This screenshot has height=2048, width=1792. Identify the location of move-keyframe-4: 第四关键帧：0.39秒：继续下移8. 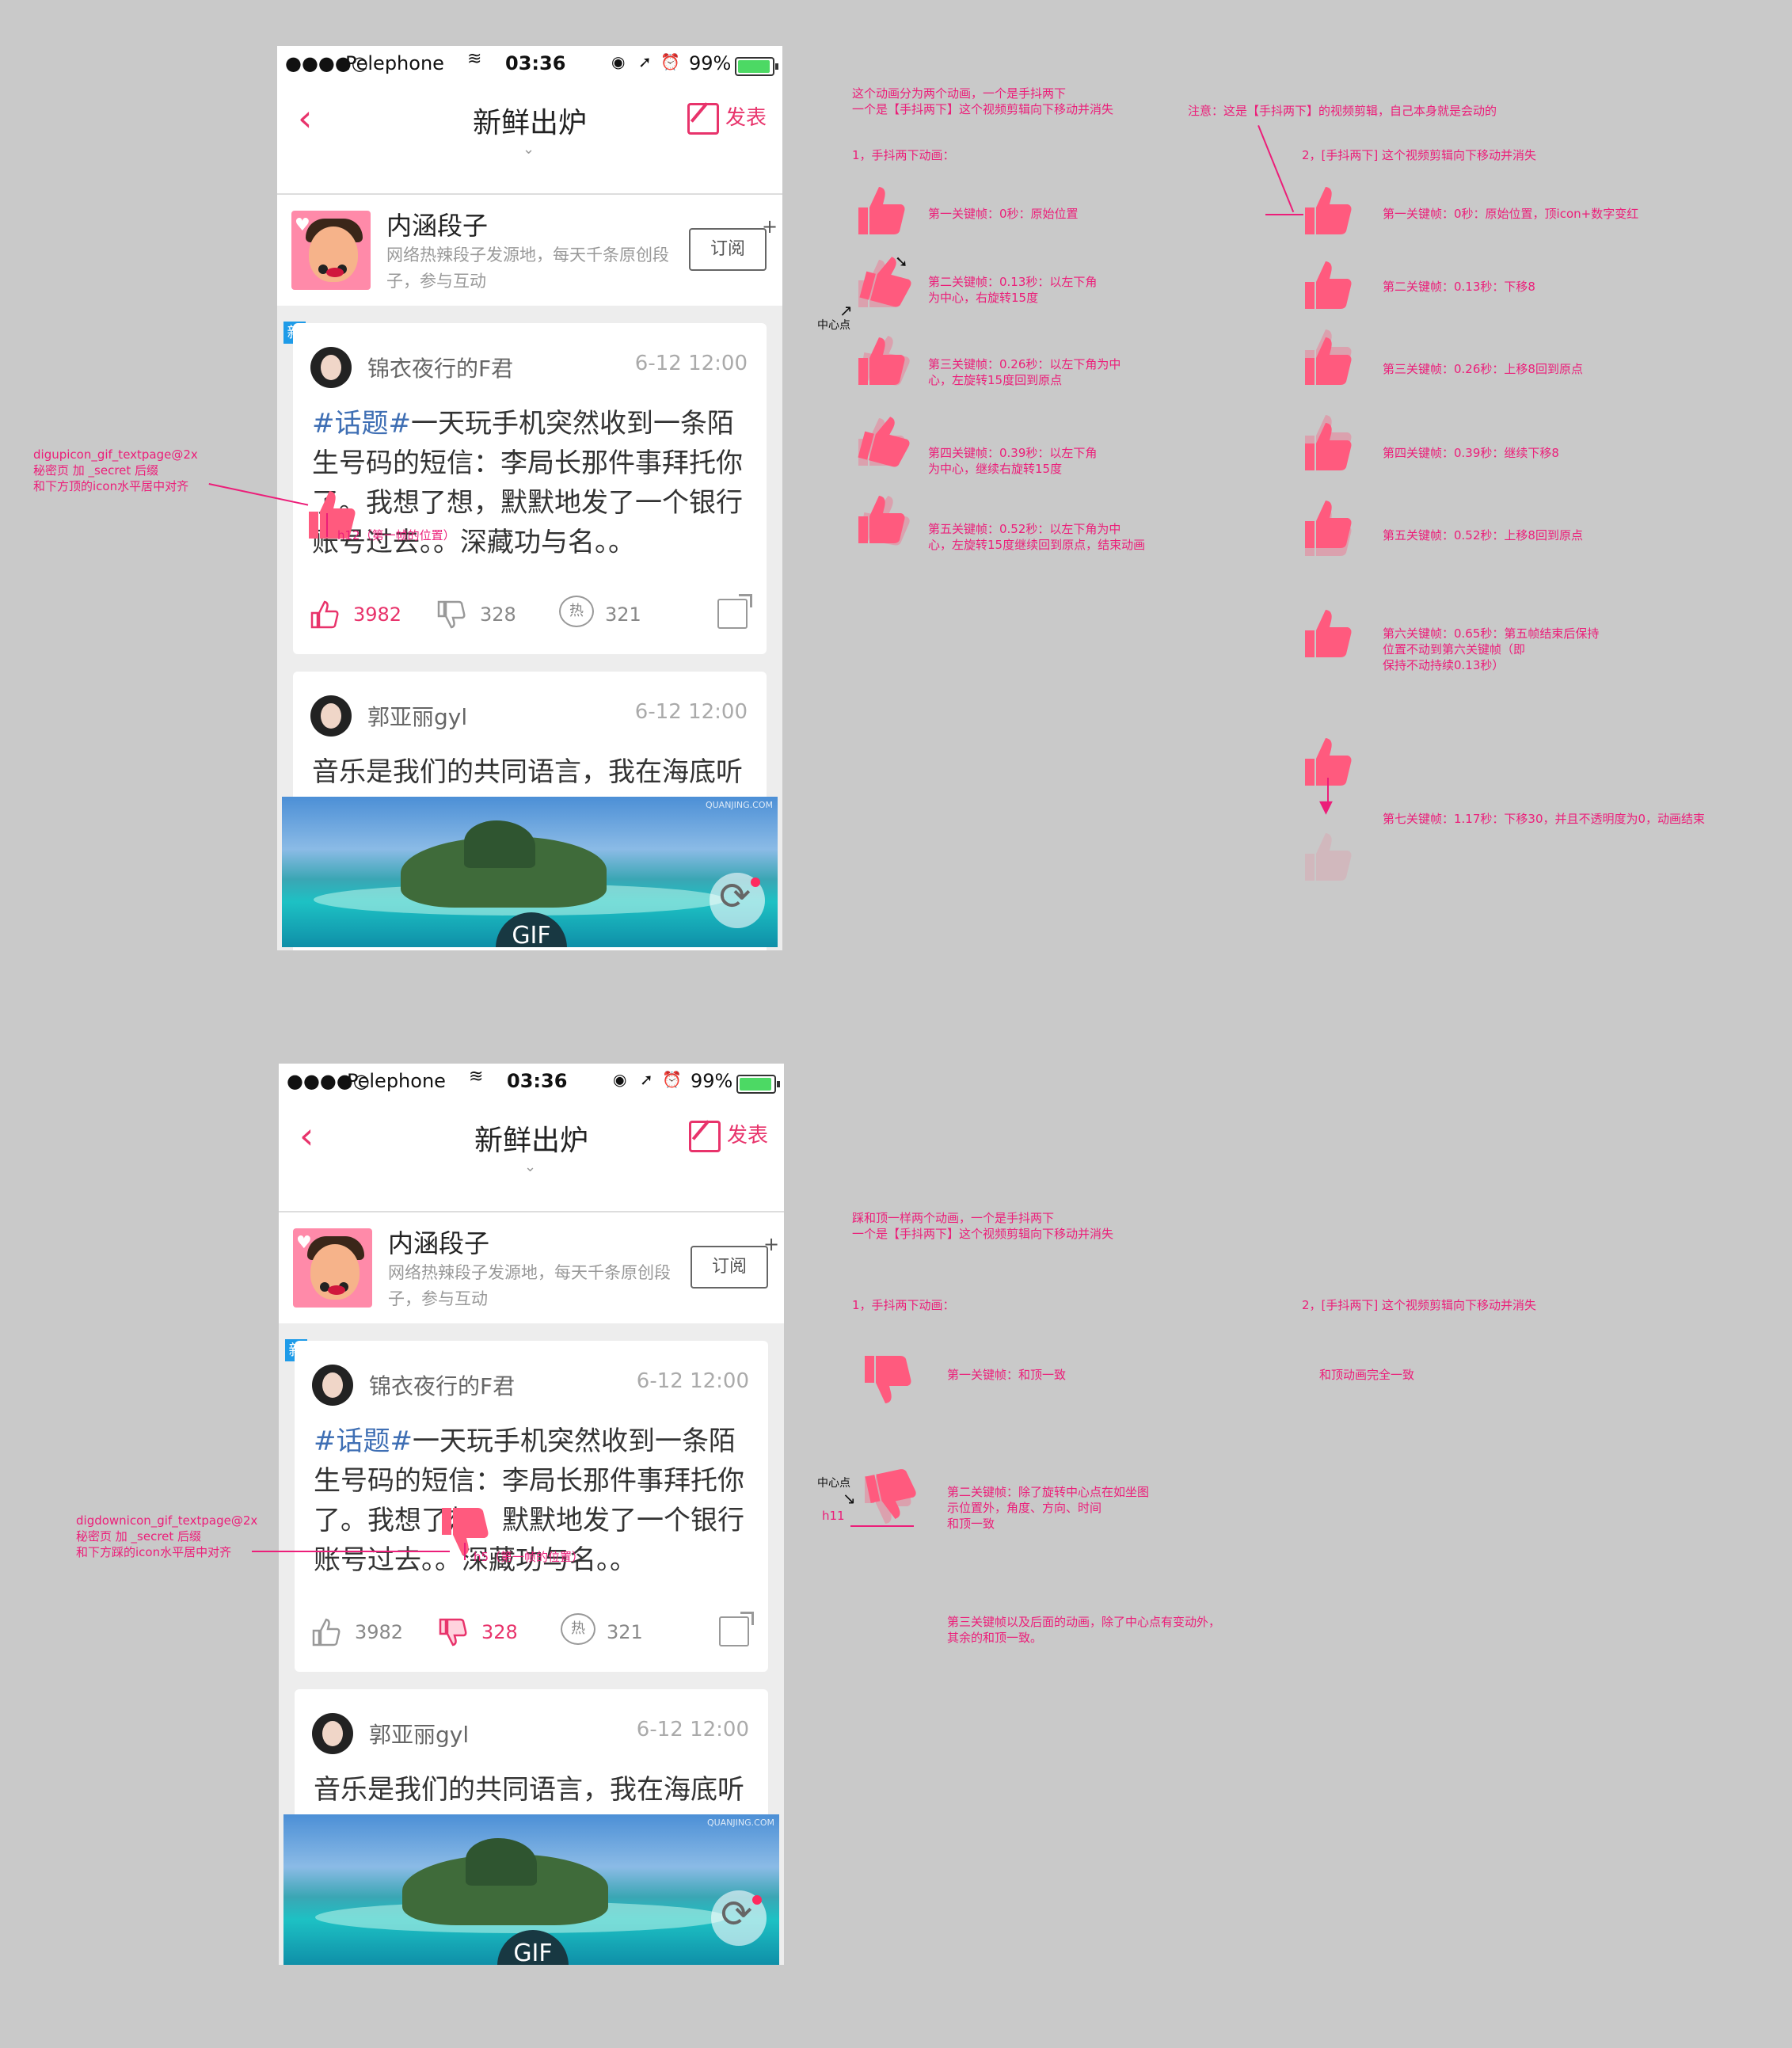
(1471, 453).